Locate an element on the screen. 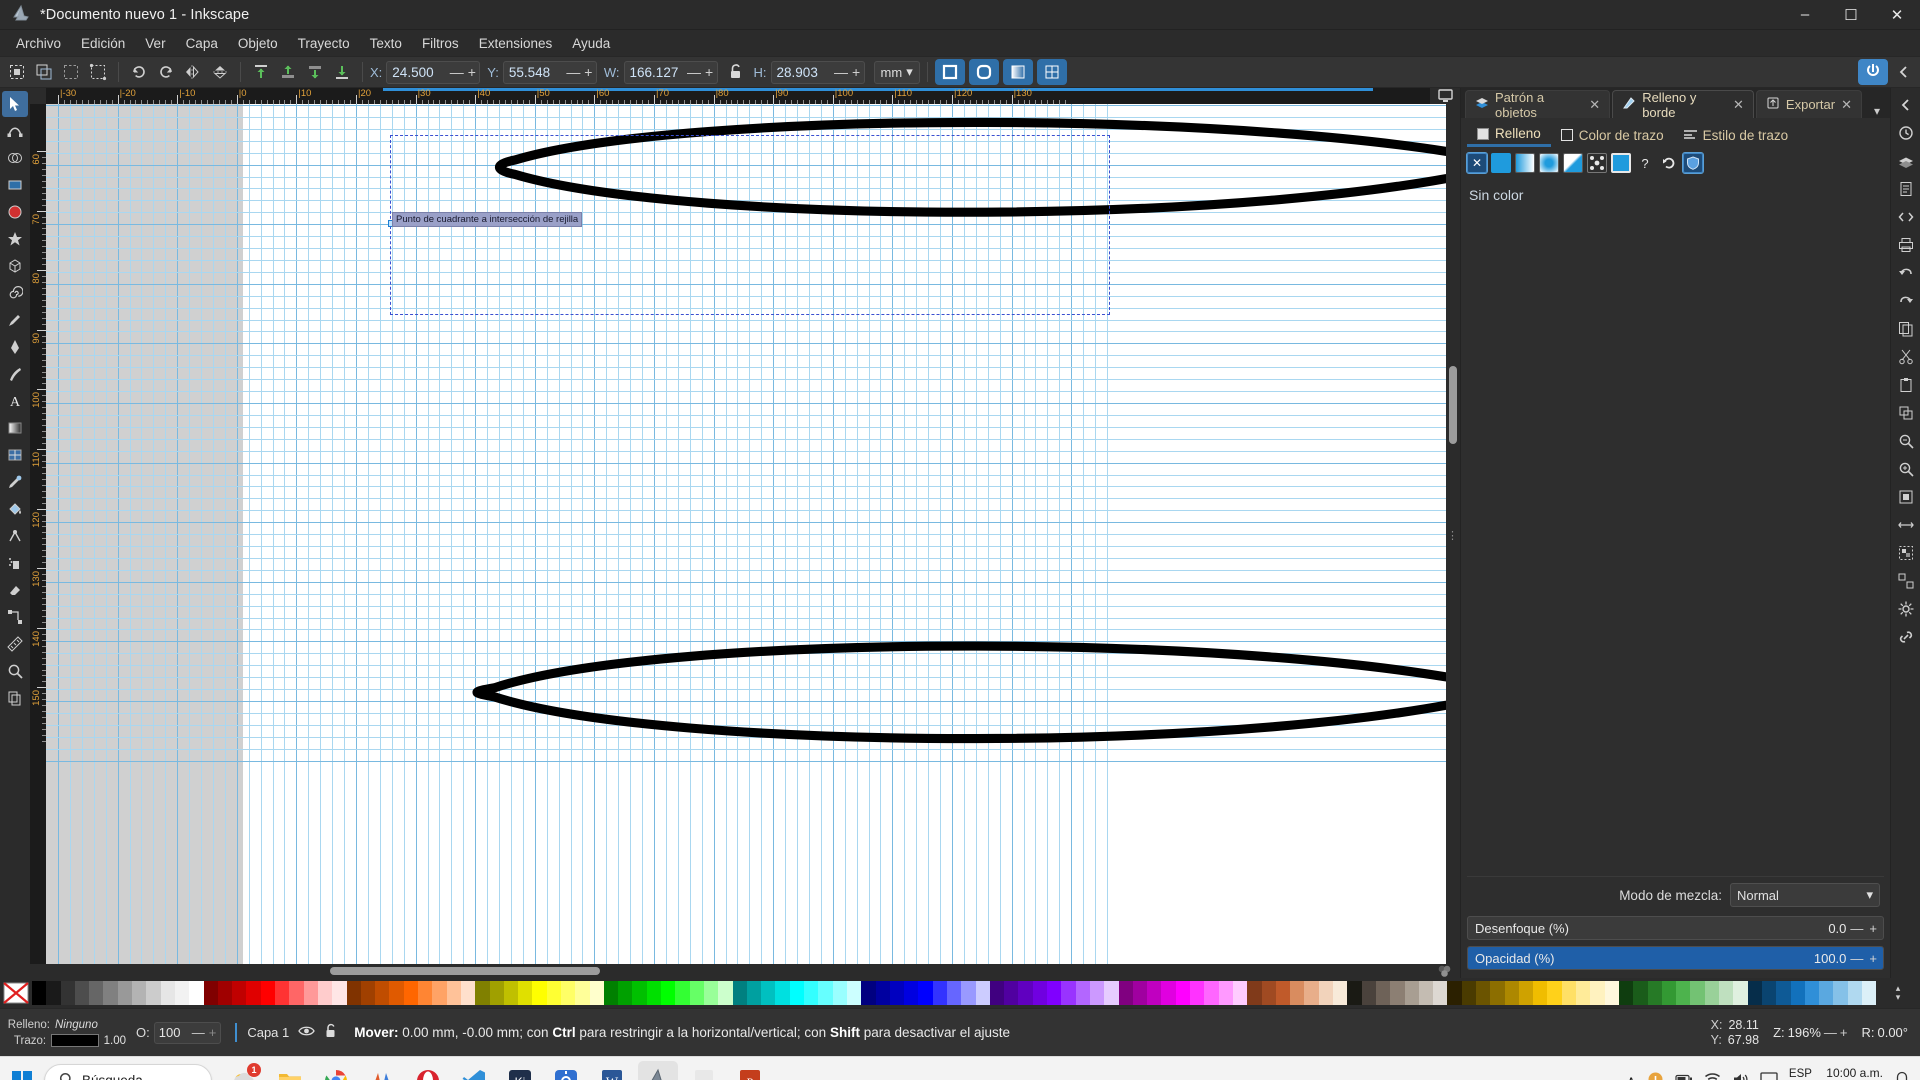 The image size is (1920, 1080). rail-group is located at coordinates (1906, 553).